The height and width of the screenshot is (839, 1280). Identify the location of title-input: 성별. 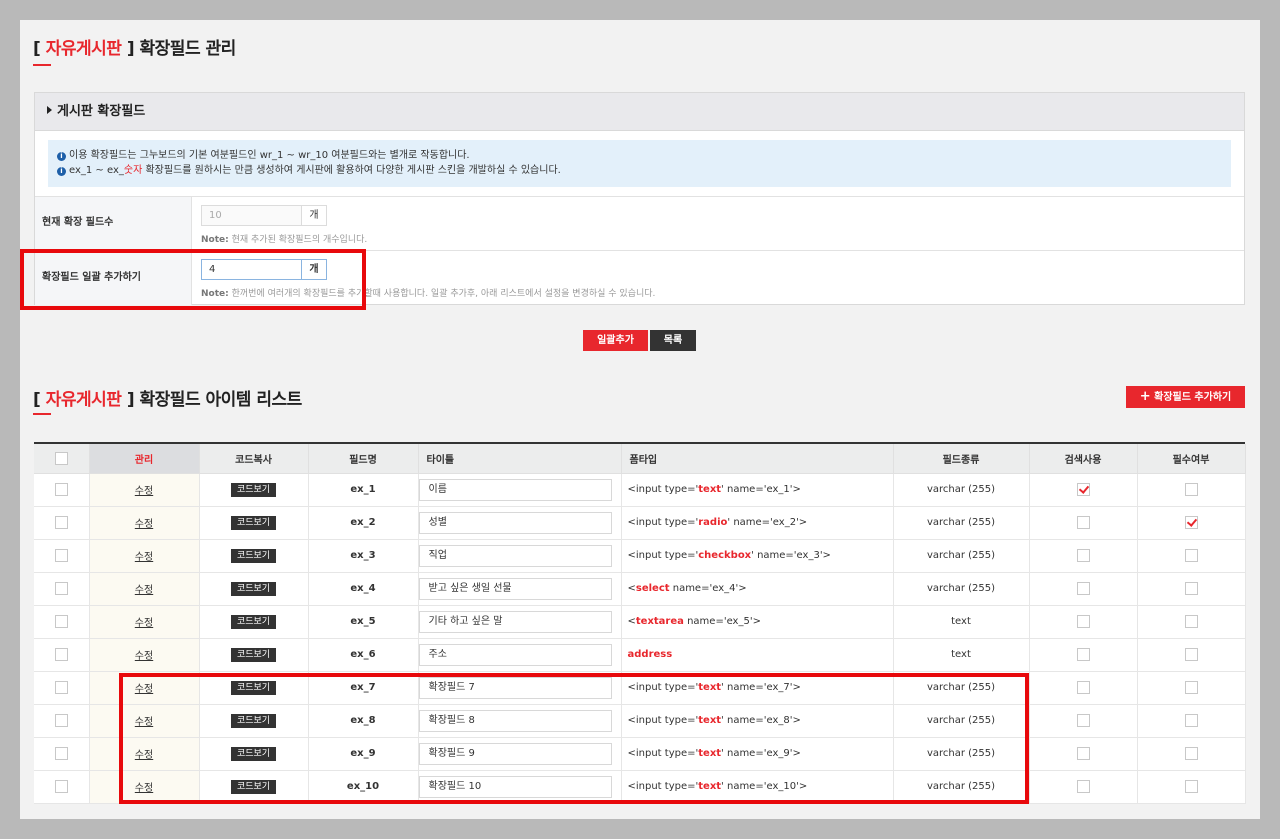
(515, 522).